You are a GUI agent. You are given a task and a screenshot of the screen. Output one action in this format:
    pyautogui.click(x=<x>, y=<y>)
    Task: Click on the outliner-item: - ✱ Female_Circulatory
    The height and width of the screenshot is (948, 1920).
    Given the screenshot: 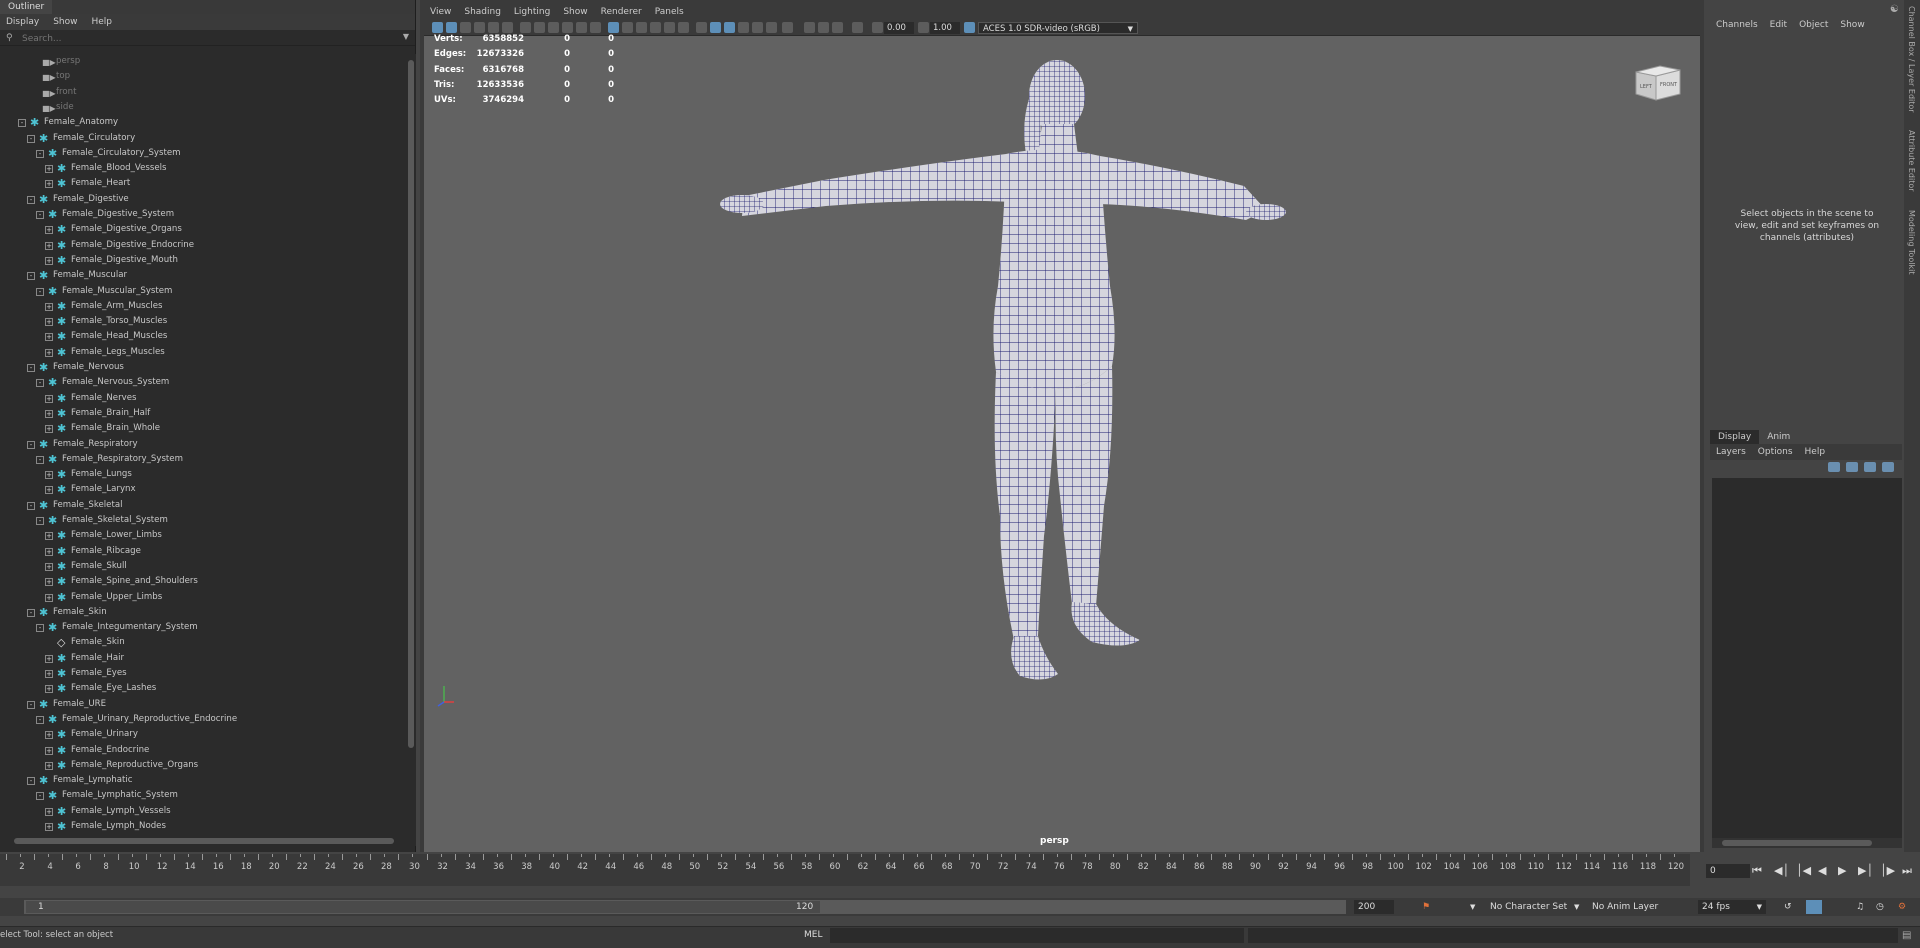 What is the action you would take?
    pyautogui.click(x=203, y=138)
    